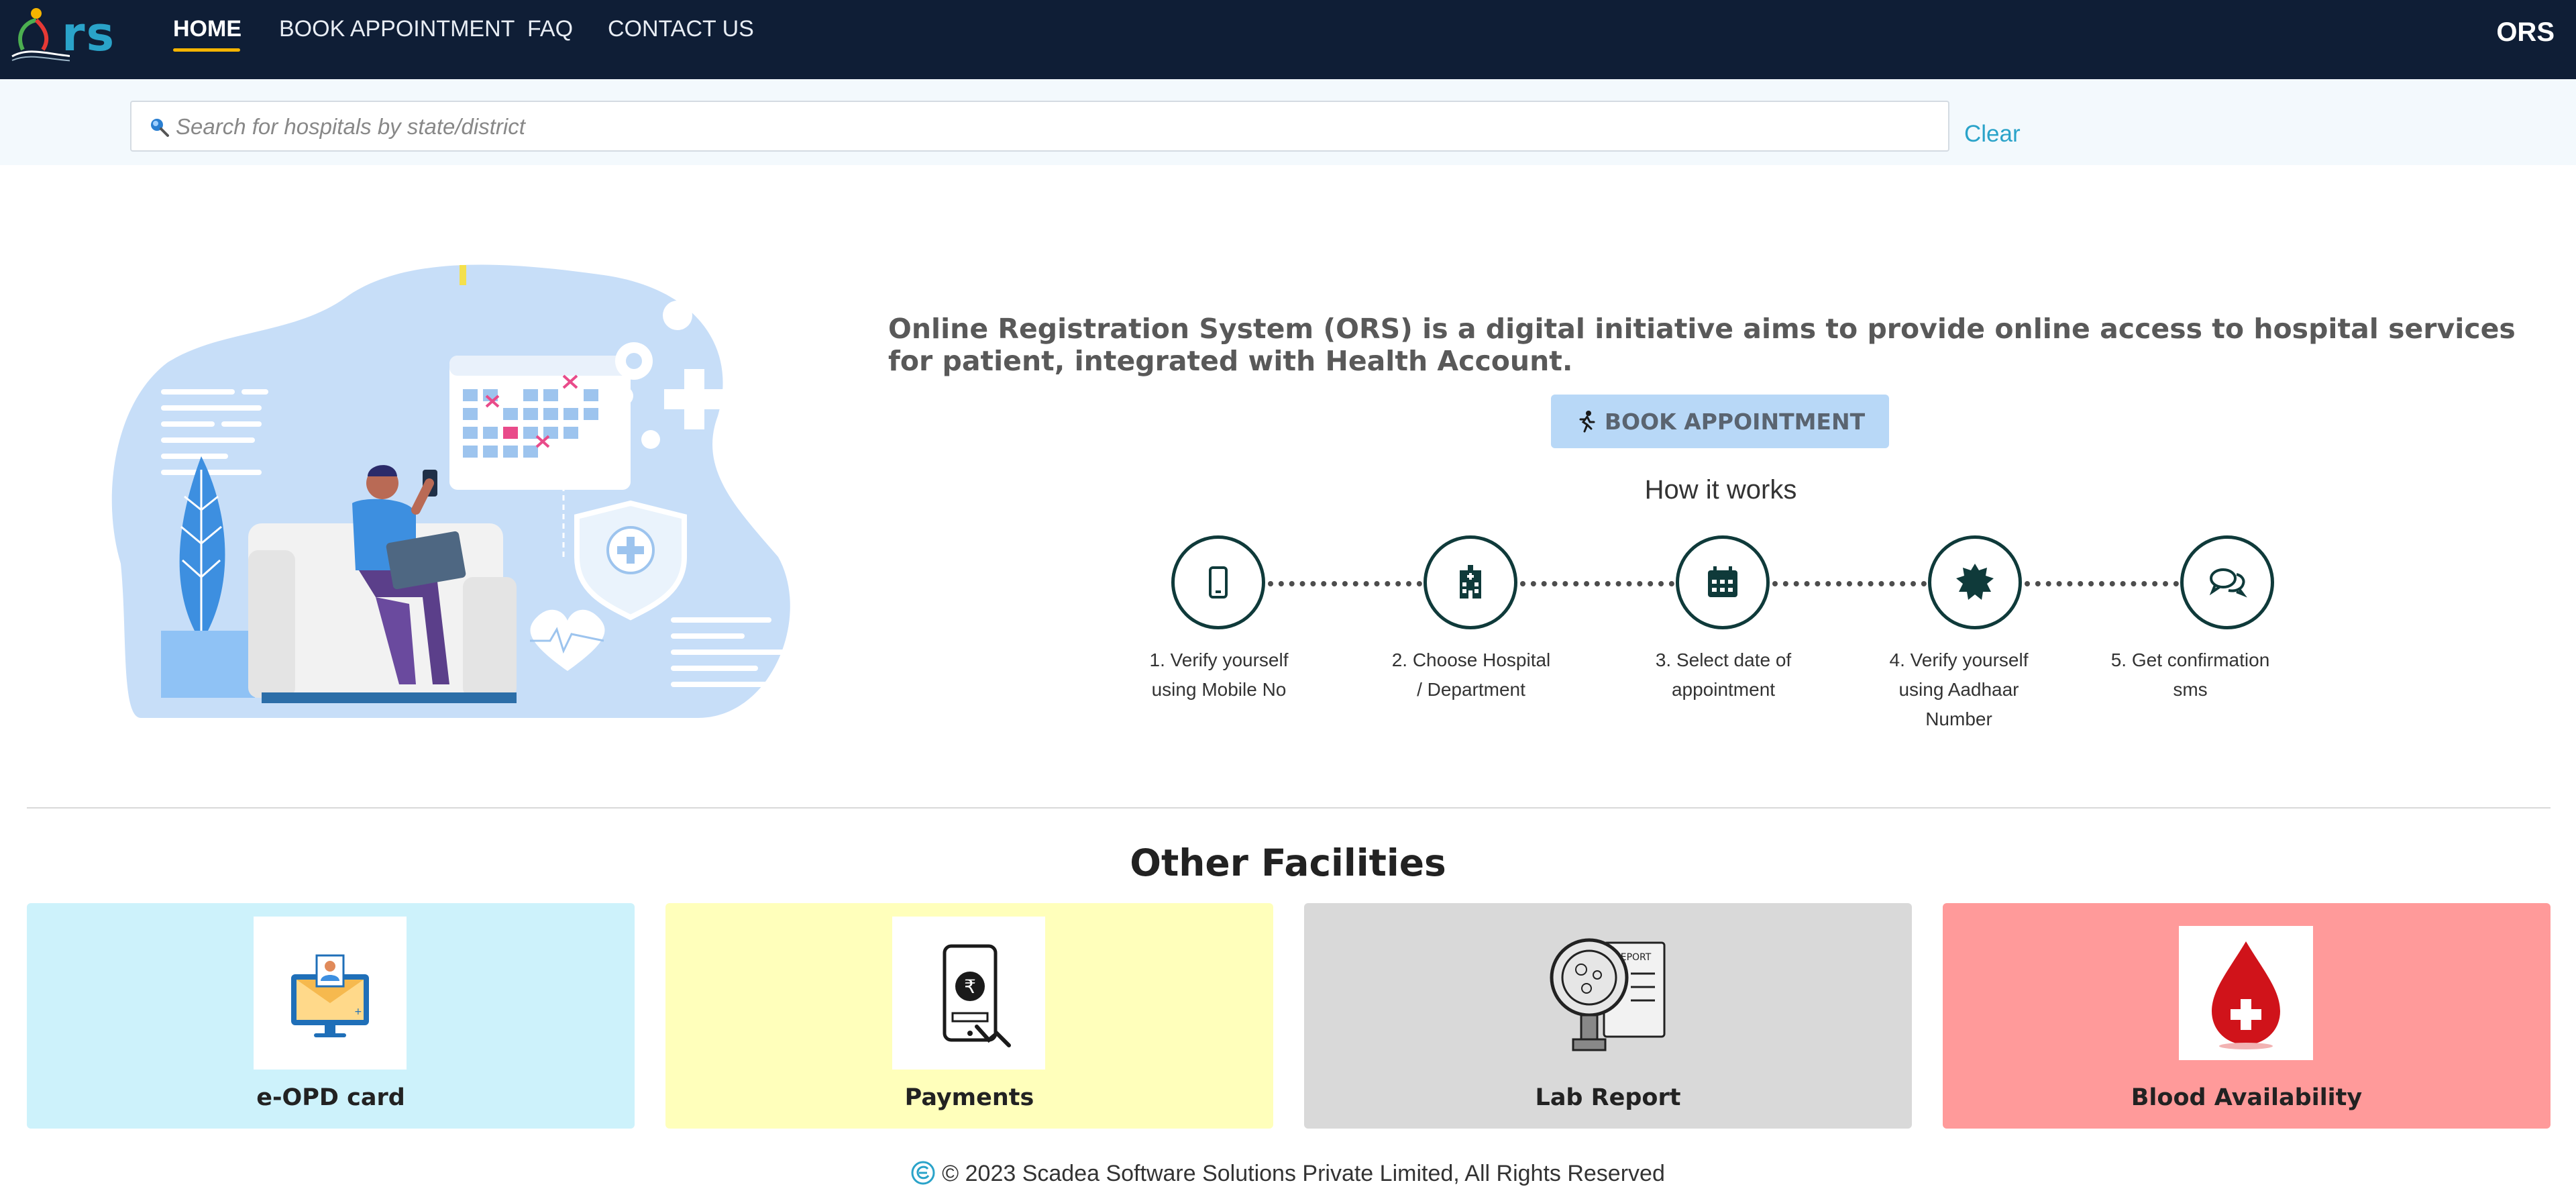 The width and height of the screenshot is (2576, 1195). Describe the element at coordinates (89, 34) in the screenshot. I see `logo-text: rs` at that location.